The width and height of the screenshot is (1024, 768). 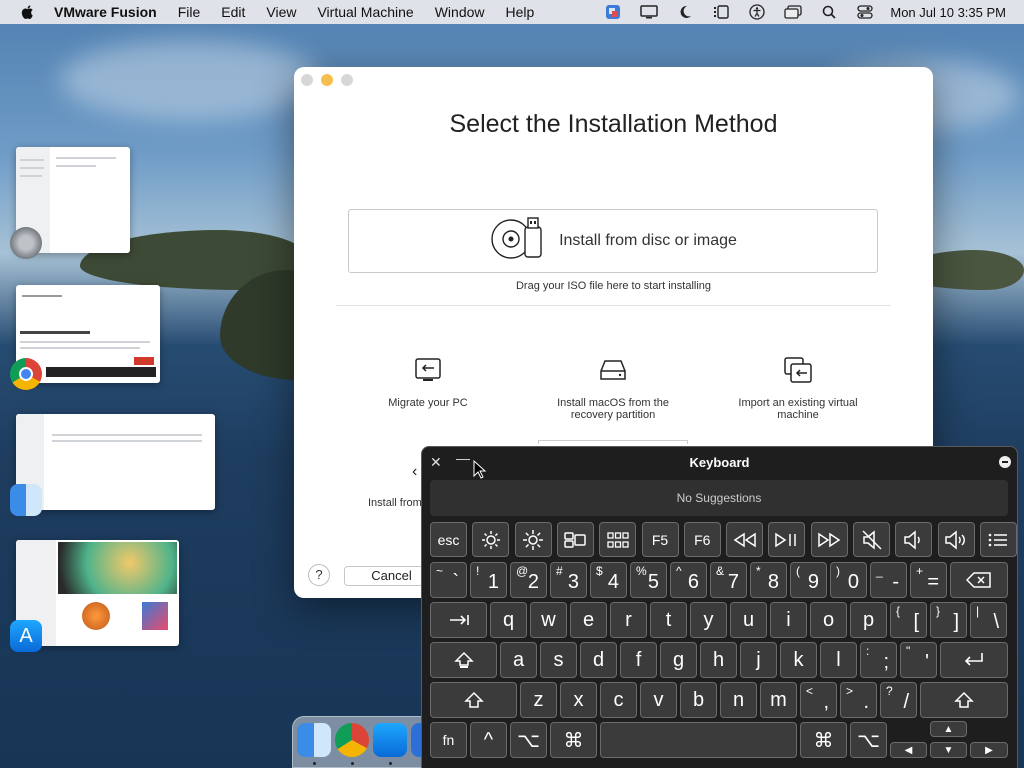 What do you see at coordinates (26, 500) in the screenshot?
I see `finder-app-icon` at bounding box center [26, 500].